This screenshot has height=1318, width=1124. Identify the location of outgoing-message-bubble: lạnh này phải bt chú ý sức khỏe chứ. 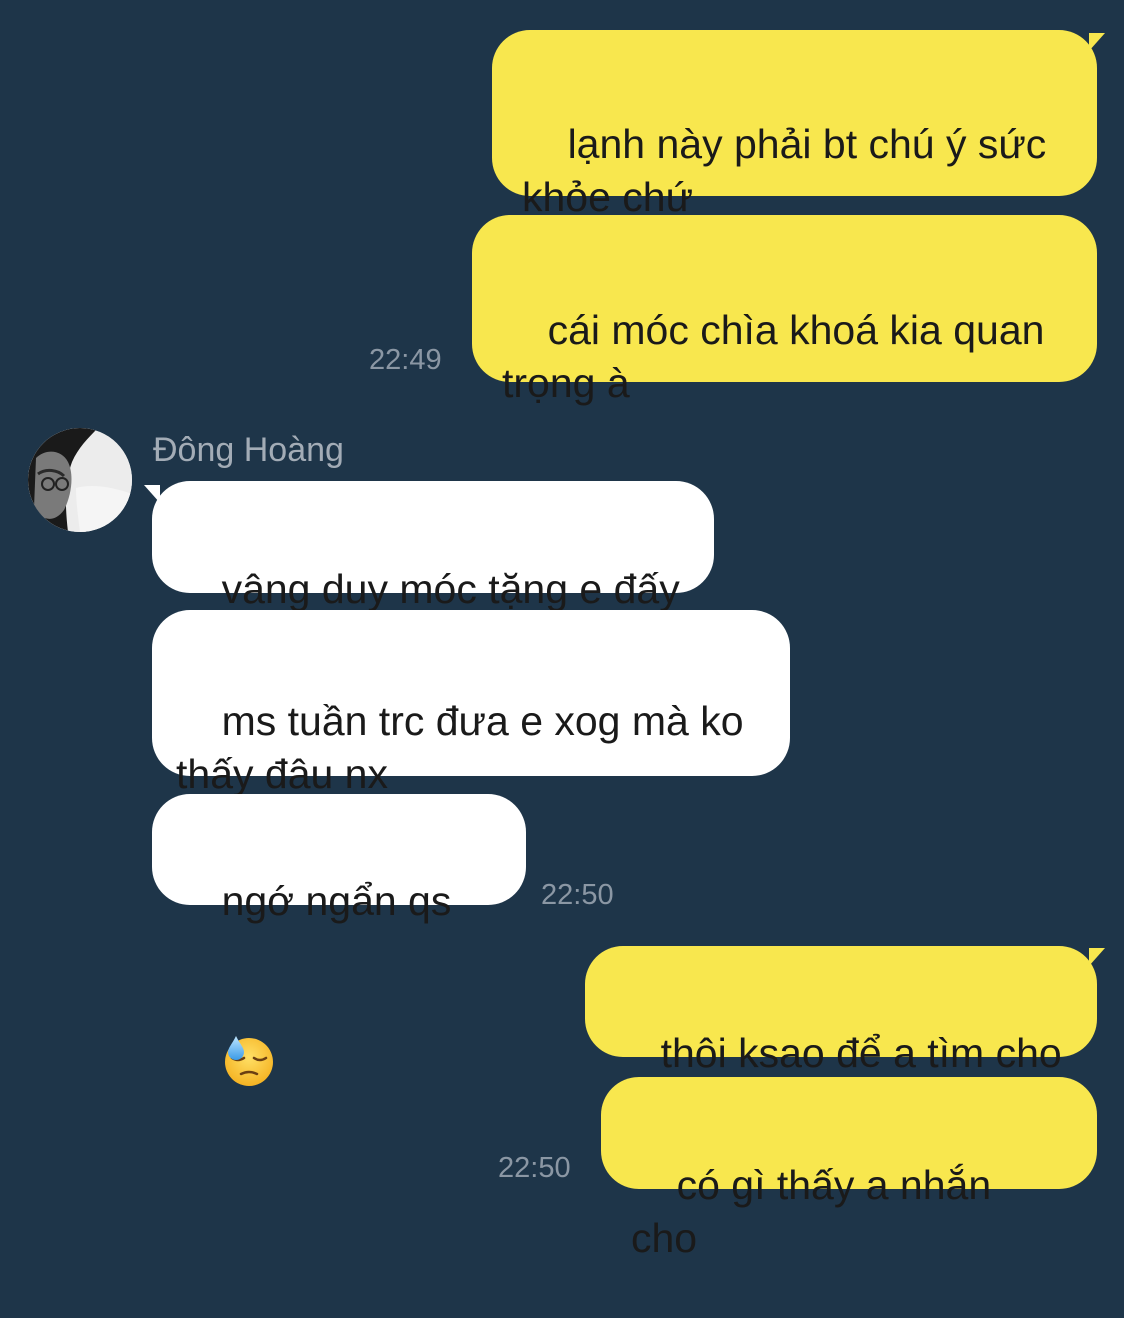
(794, 125).